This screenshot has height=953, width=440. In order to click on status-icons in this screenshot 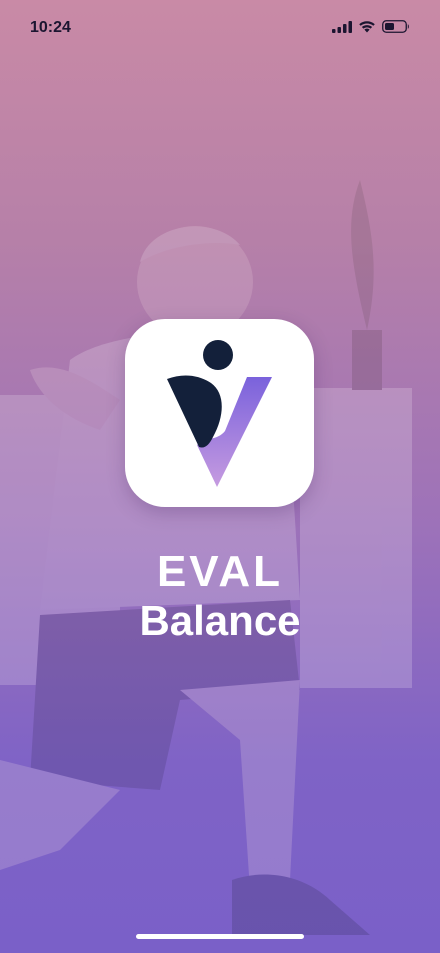, I will do `click(371, 26)`.